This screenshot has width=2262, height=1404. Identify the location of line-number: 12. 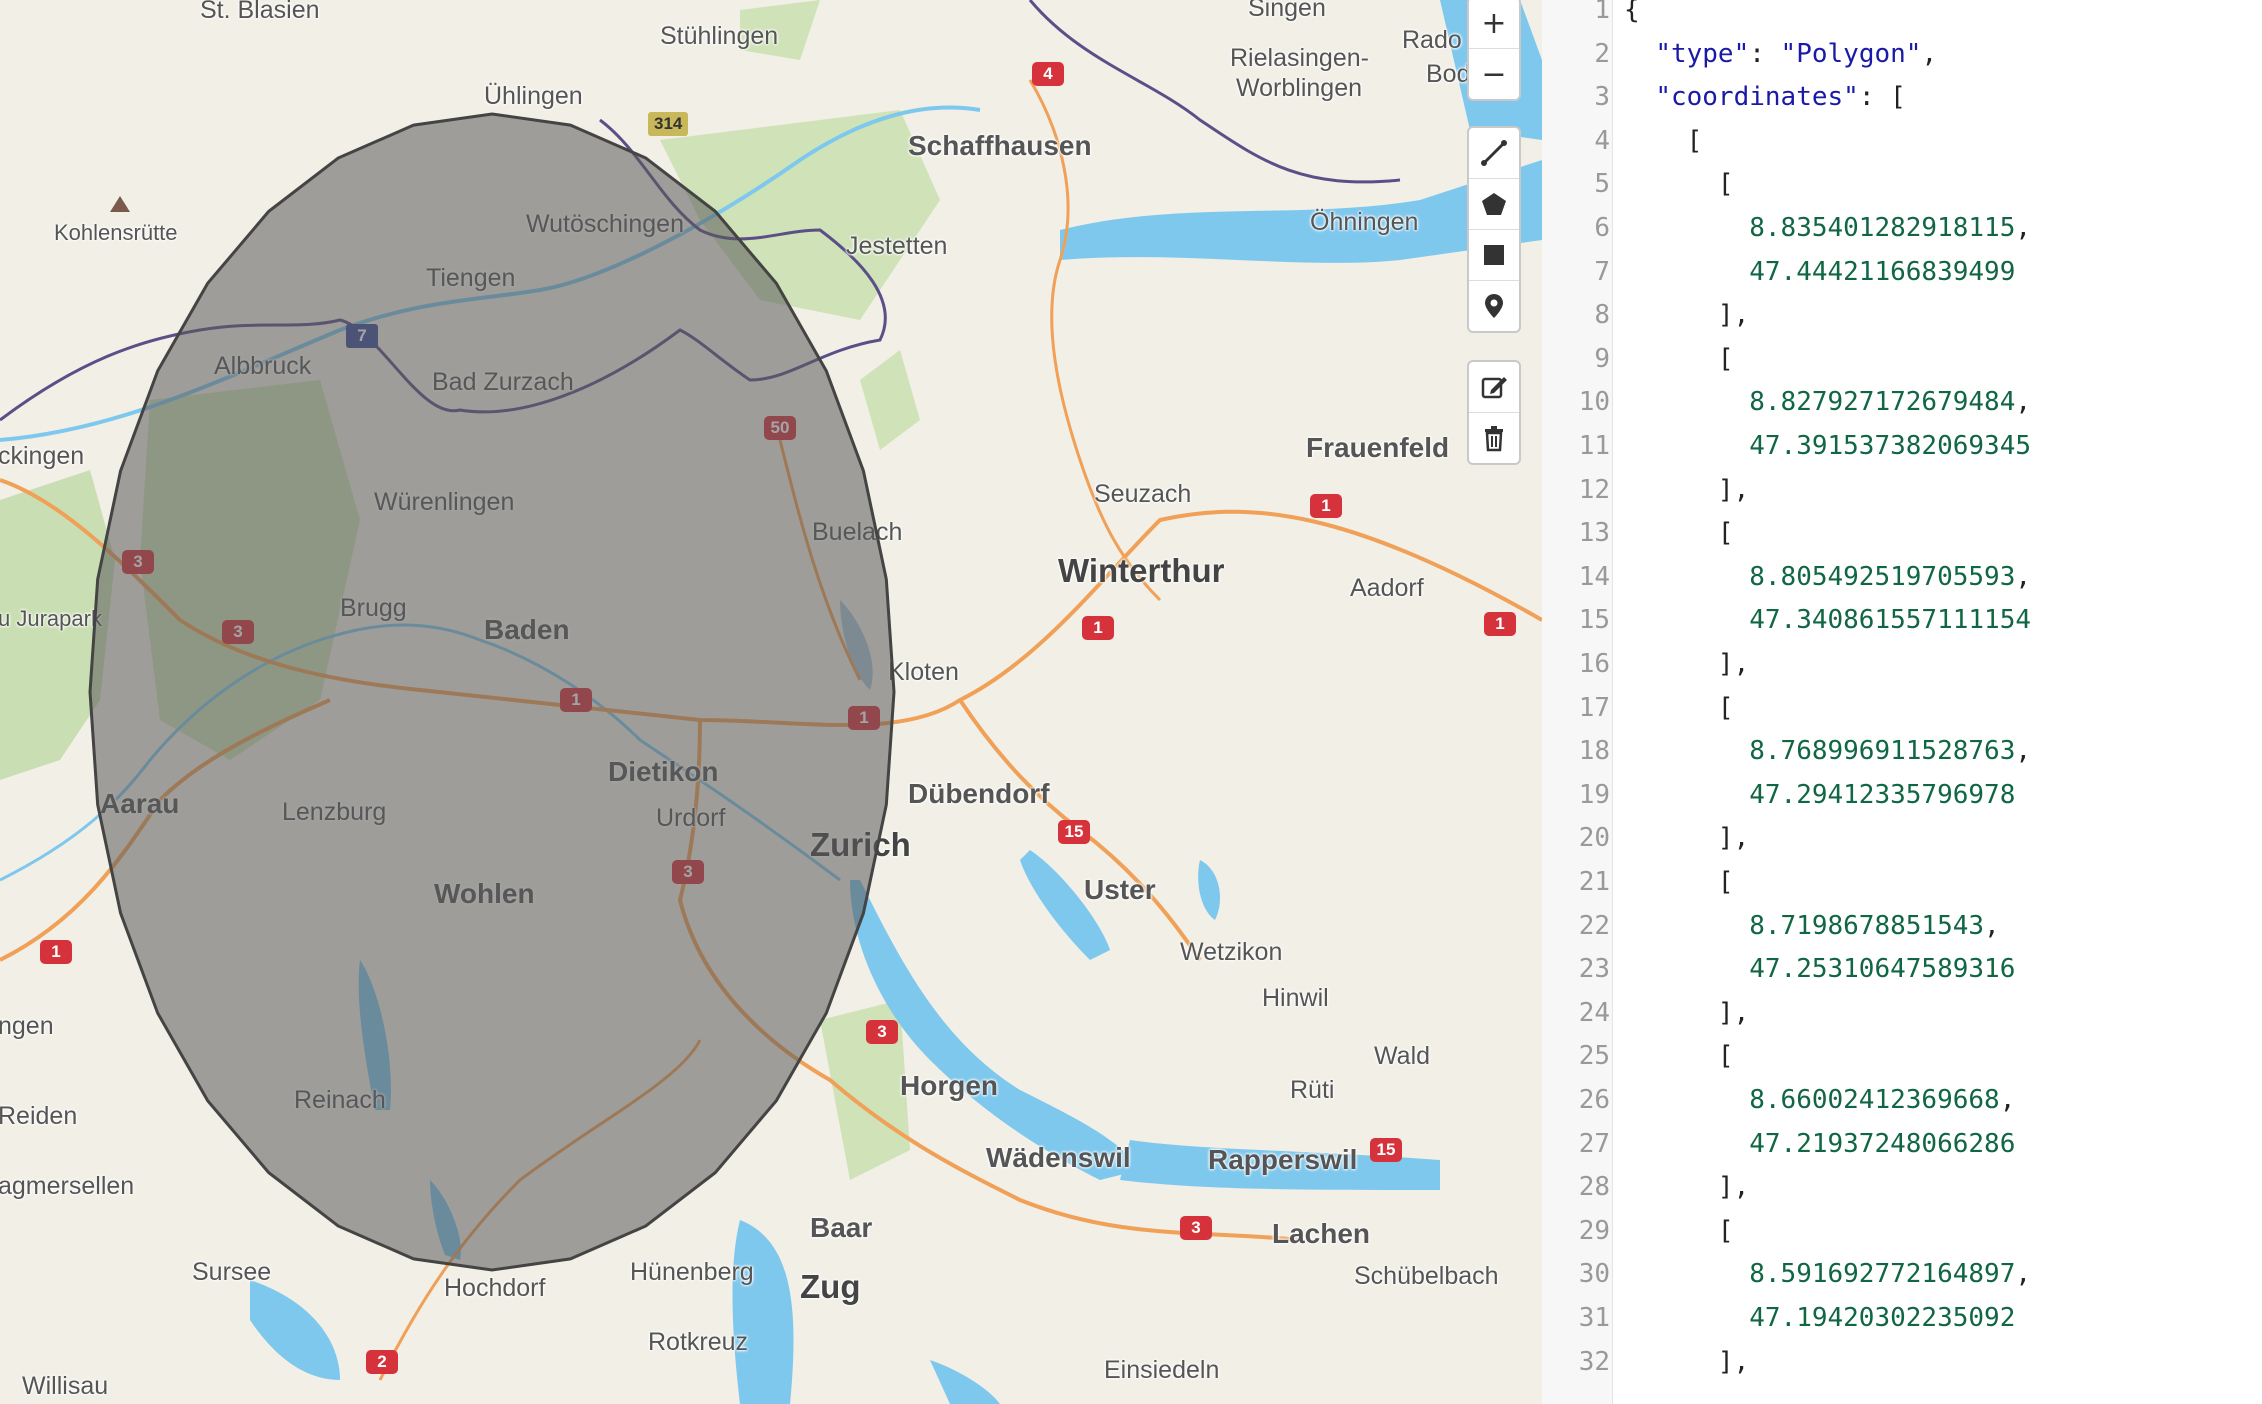
(1594, 489).